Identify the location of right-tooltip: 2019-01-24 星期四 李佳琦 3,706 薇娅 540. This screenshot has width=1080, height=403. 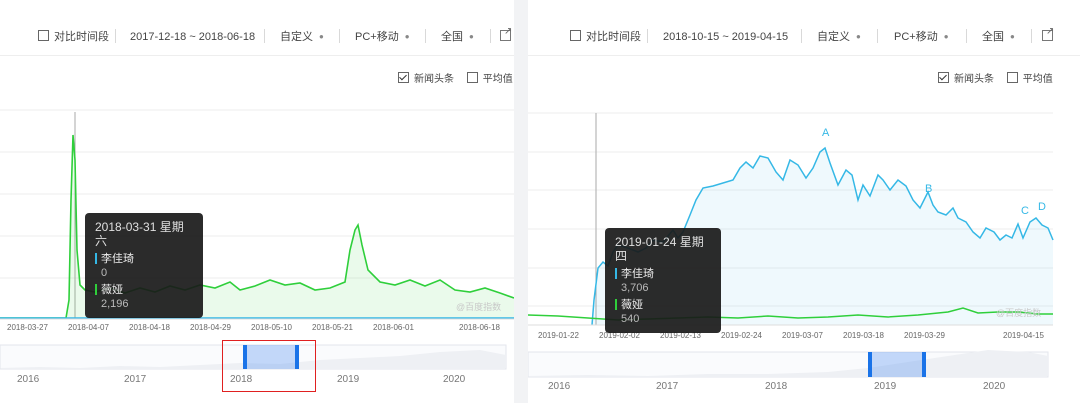
(663, 280).